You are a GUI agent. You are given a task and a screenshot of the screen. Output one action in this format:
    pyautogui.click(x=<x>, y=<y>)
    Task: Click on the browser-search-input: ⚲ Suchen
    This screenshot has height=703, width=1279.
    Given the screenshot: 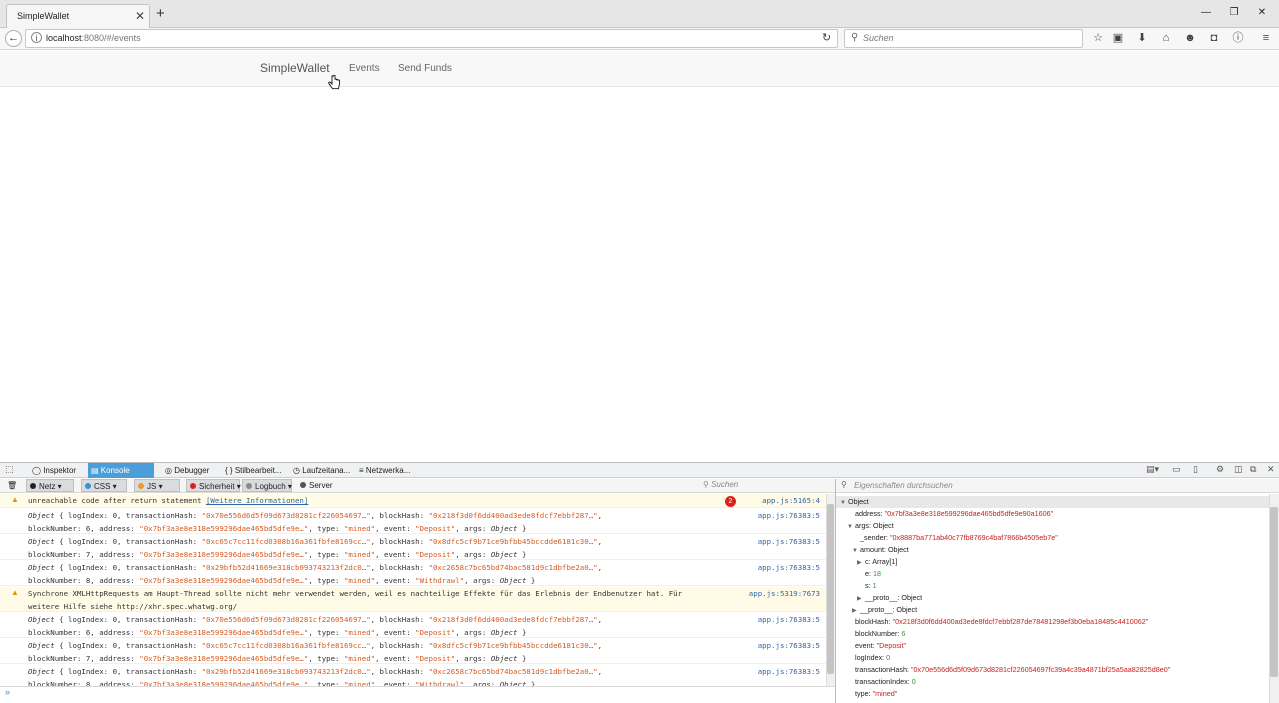 What is the action you would take?
    pyautogui.click(x=963, y=38)
    